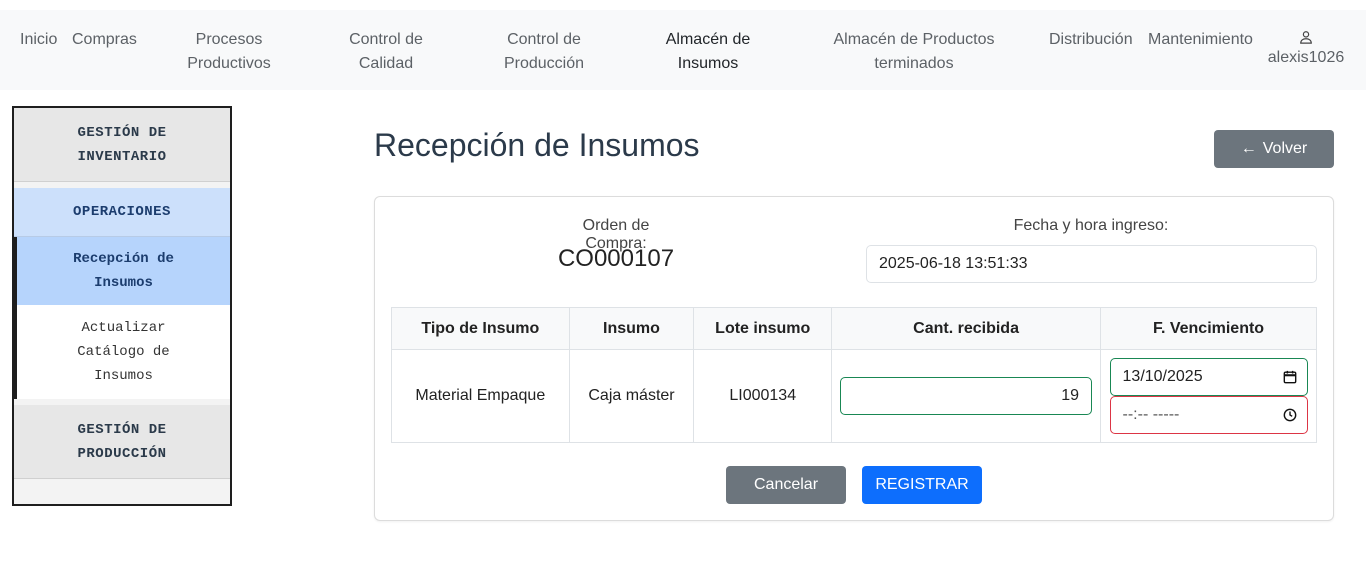  What do you see at coordinates (786, 485) in the screenshot?
I see `cancel-button: Cancelar` at bounding box center [786, 485].